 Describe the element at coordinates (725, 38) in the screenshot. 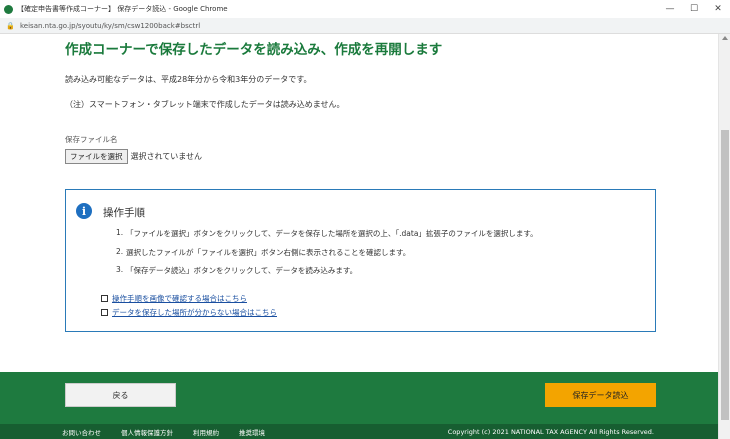

I see `scroll-up-icon` at that location.